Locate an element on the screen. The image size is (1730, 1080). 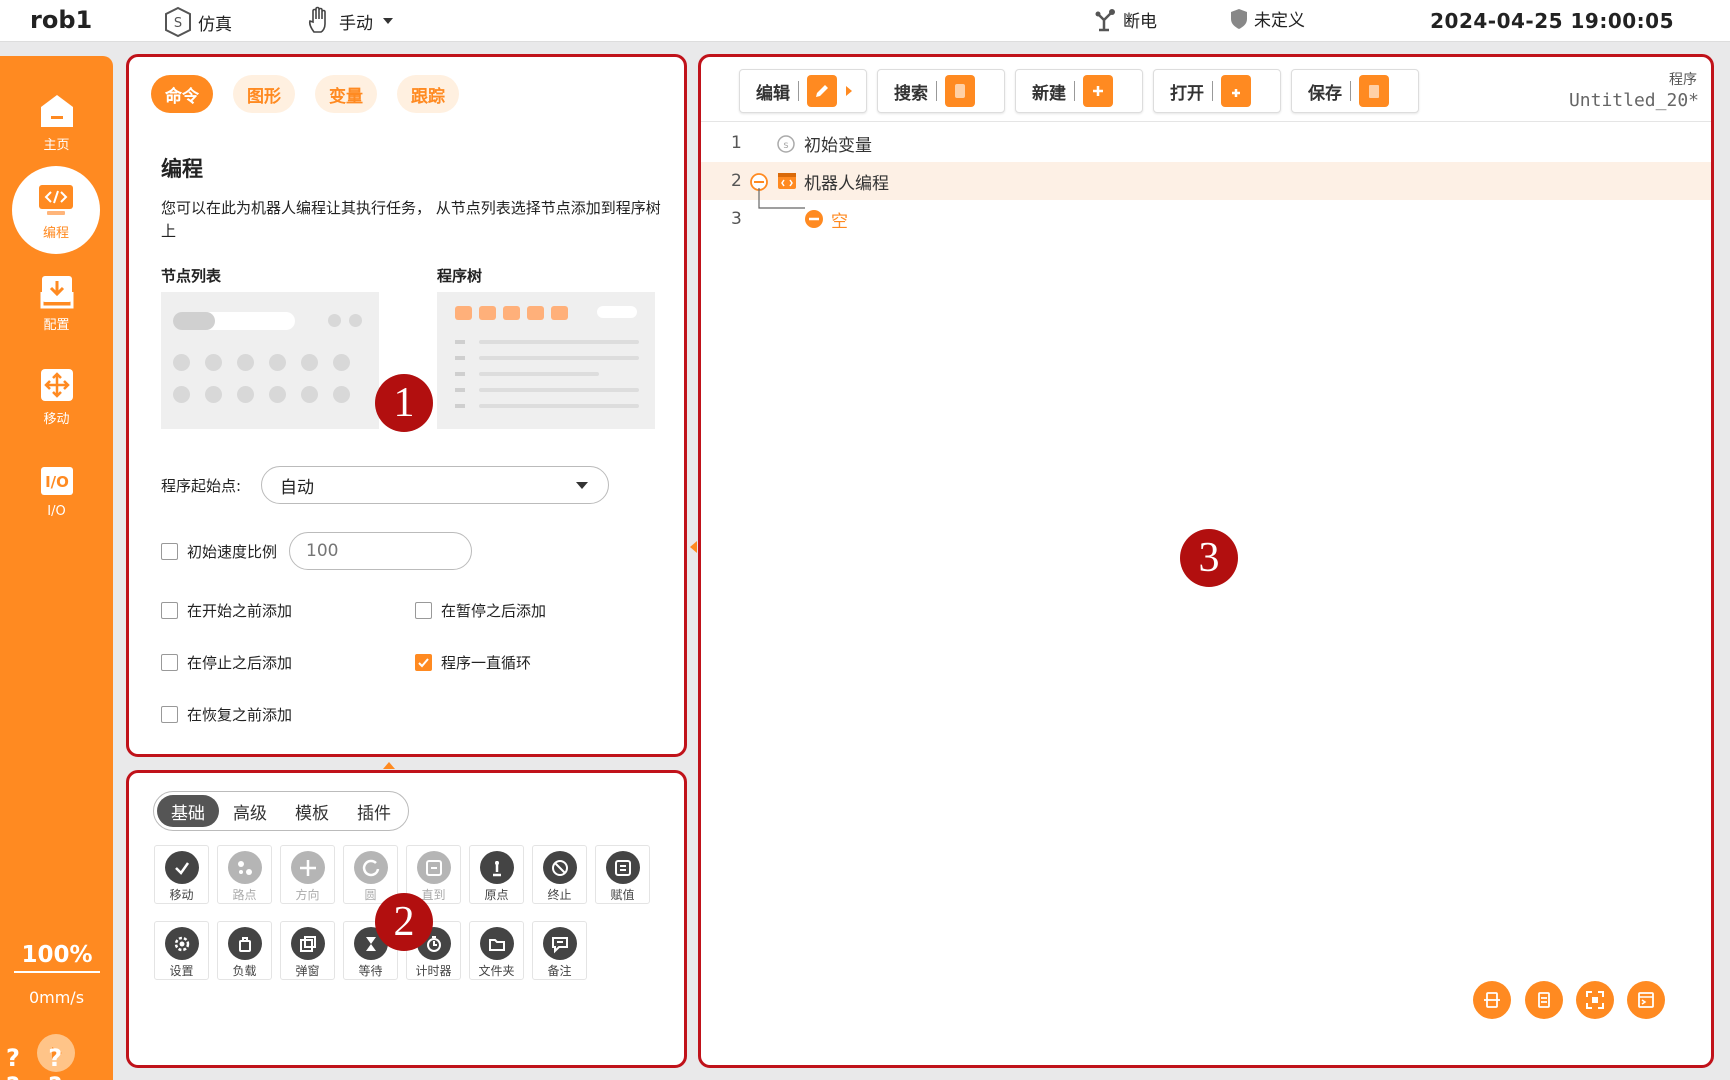
node-payload: 负载 is located at coordinates (244, 950).